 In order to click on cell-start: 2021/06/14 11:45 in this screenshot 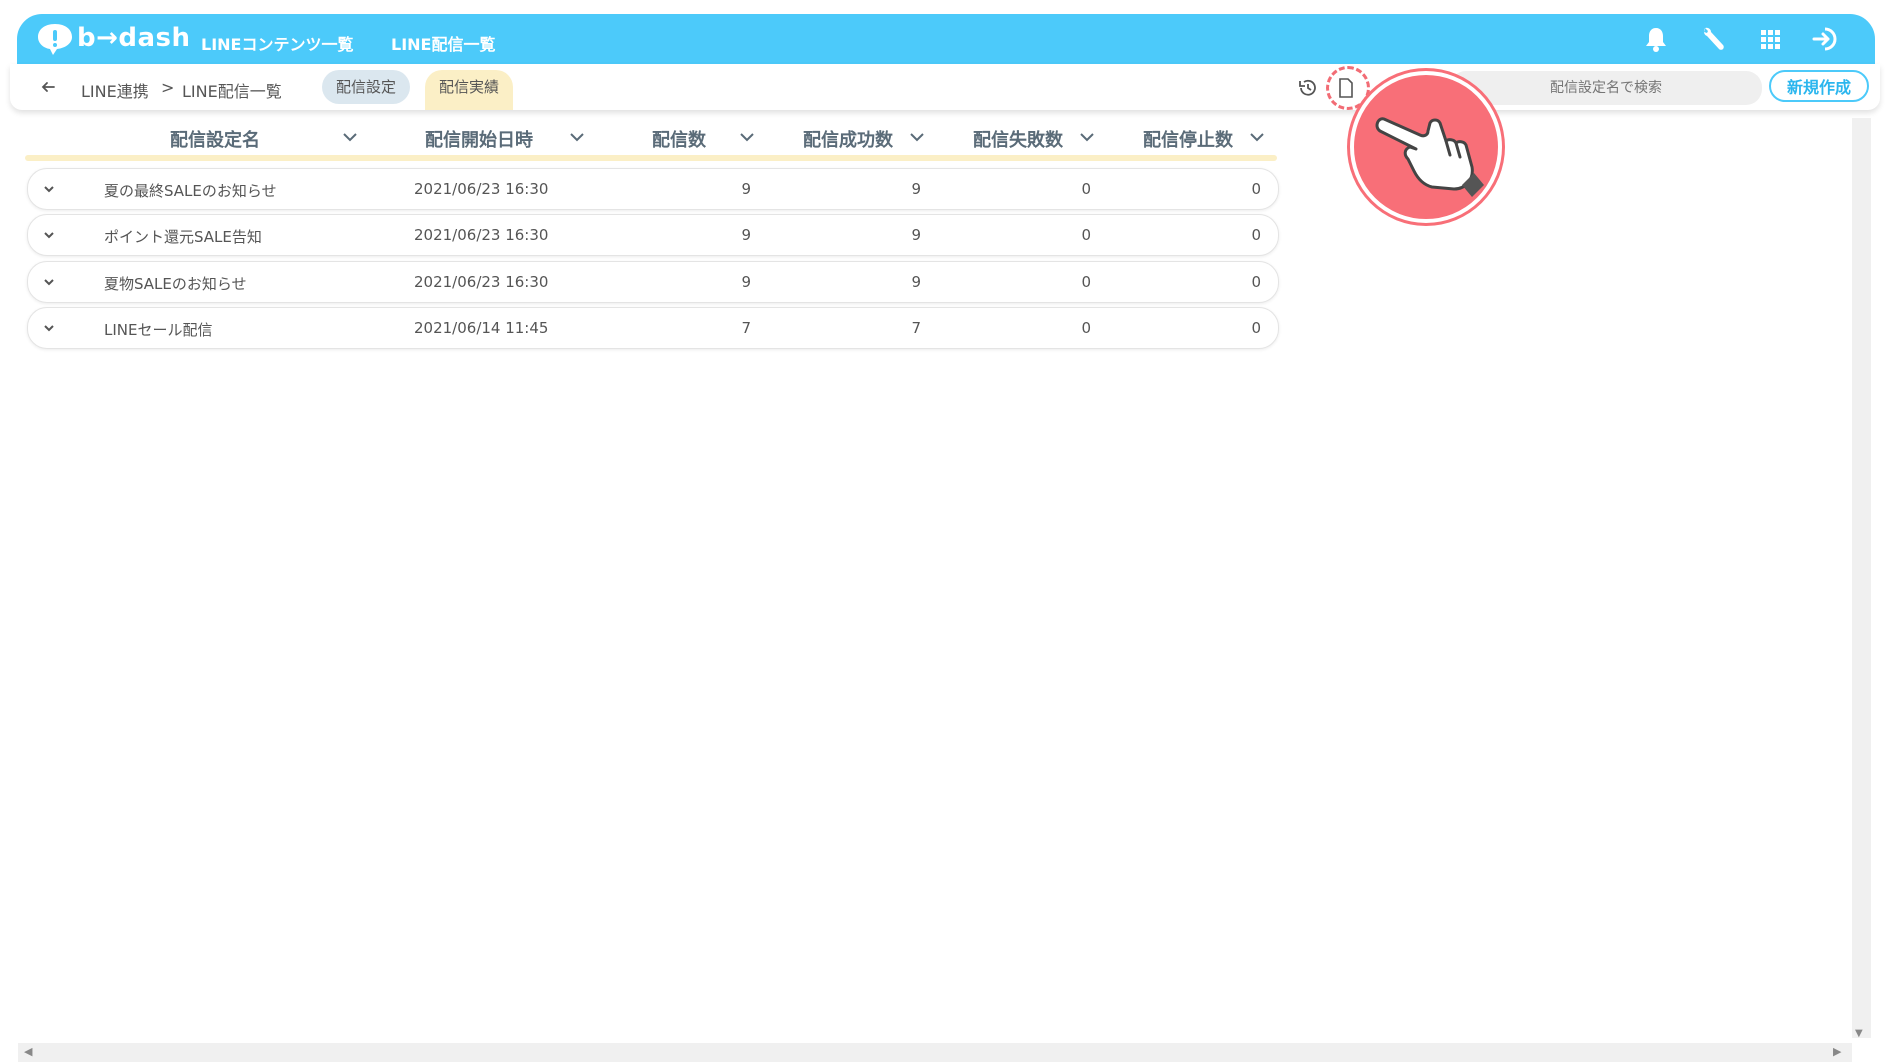, I will do `click(481, 328)`.